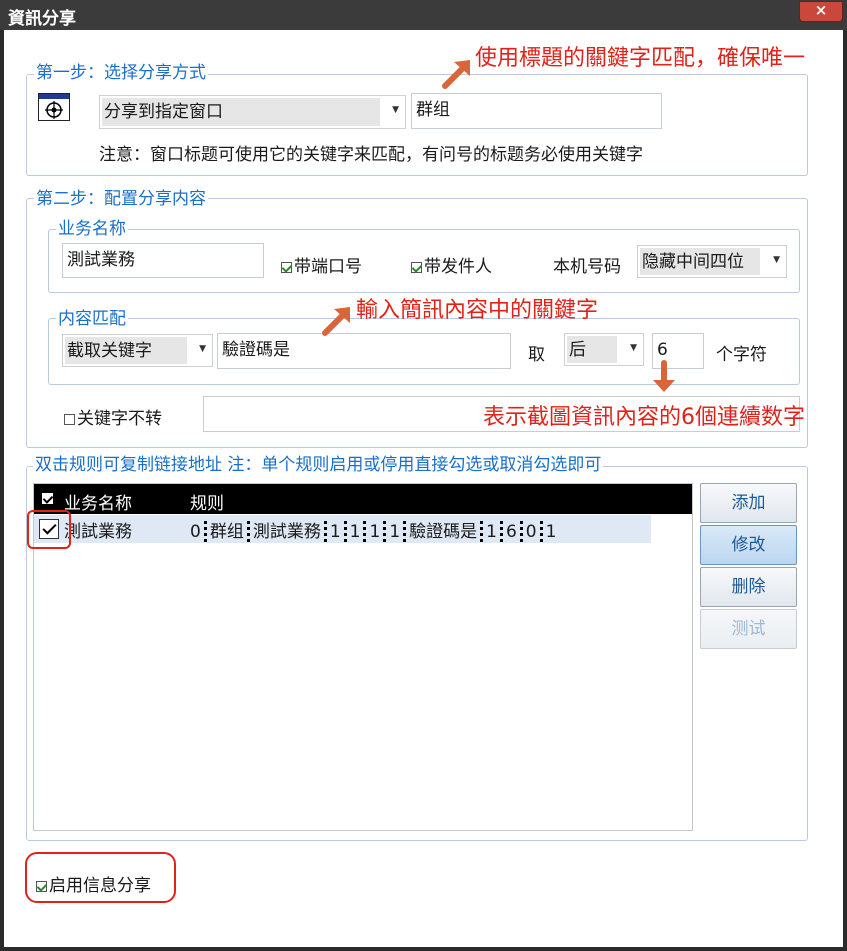 The height and width of the screenshot is (951, 847). Describe the element at coordinates (364, 351) in the screenshot. I see `content-keyword-input: 驗證碼是` at that location.